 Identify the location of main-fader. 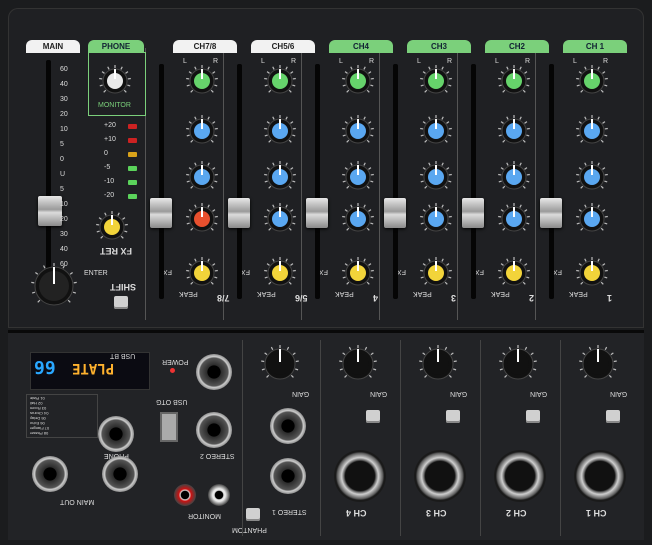
(50, 211).